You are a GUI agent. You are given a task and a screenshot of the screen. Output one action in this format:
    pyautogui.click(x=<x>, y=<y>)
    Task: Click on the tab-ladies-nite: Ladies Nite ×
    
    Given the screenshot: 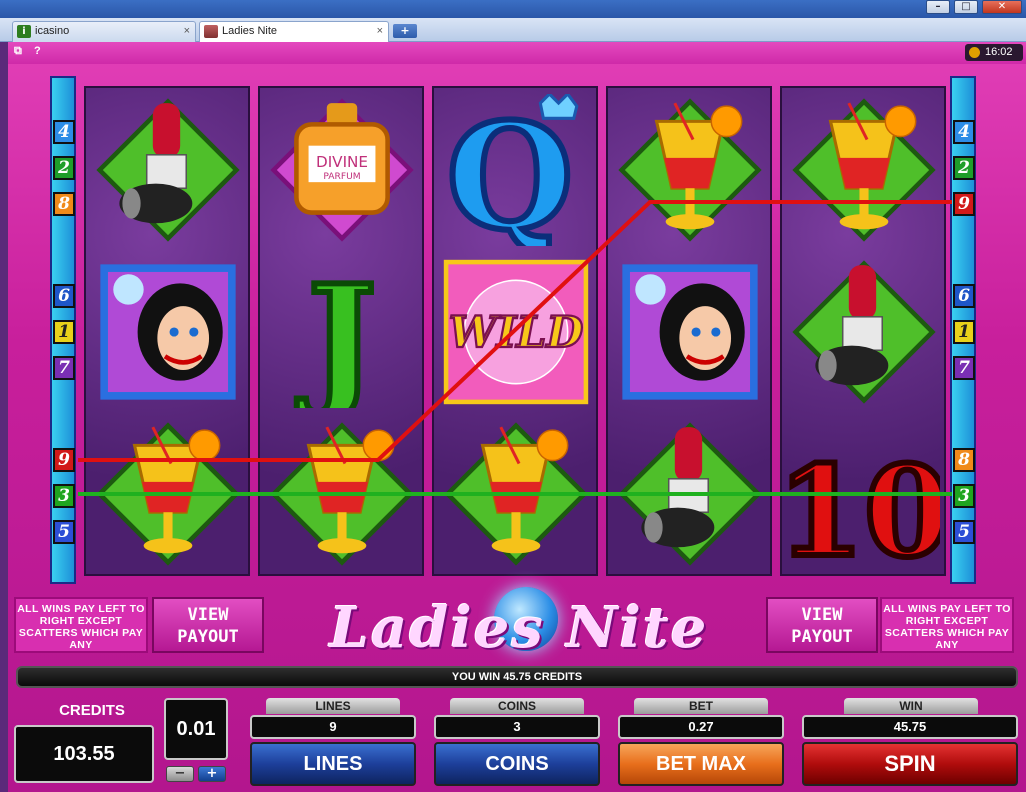 What is the action you would take?
    pyautogui.click(x=294, y=31)
    